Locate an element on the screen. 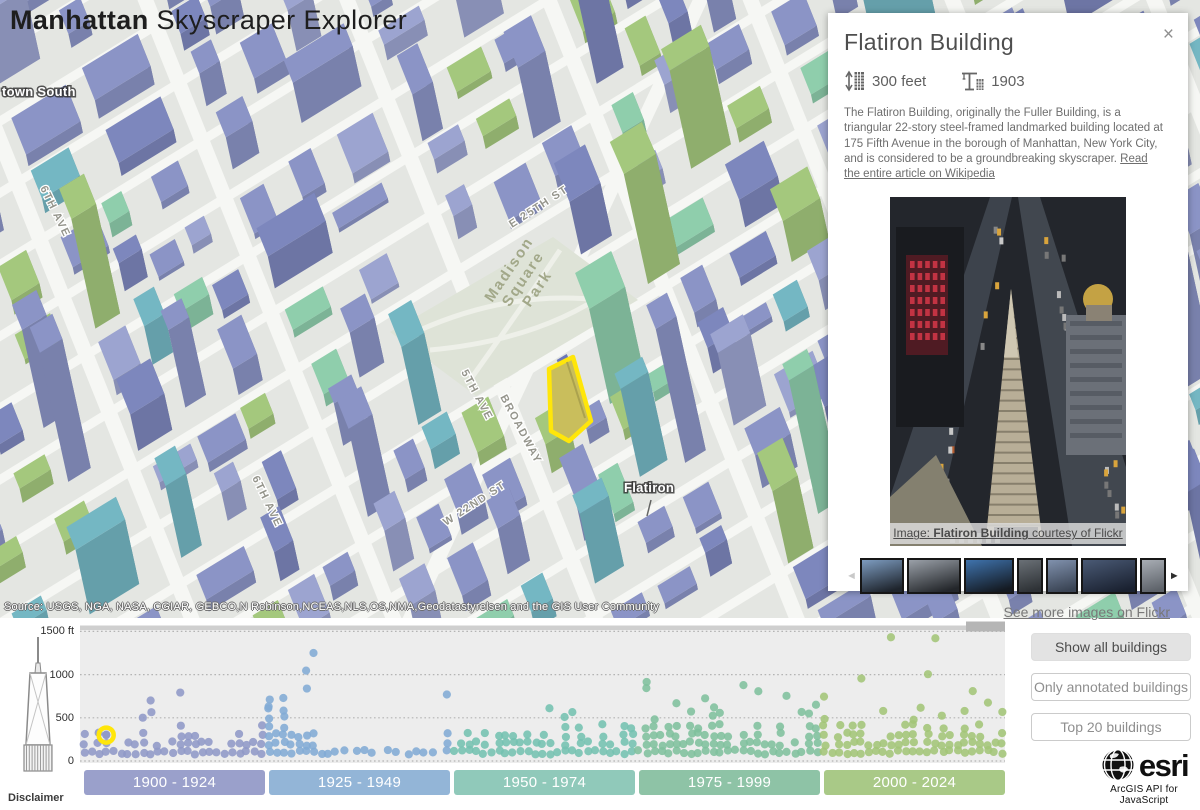 The height and width of the screenshot is (810, 1200). esri-brand: esri ArcGIS API for JavaScript is located at coordinates (1144, 776).